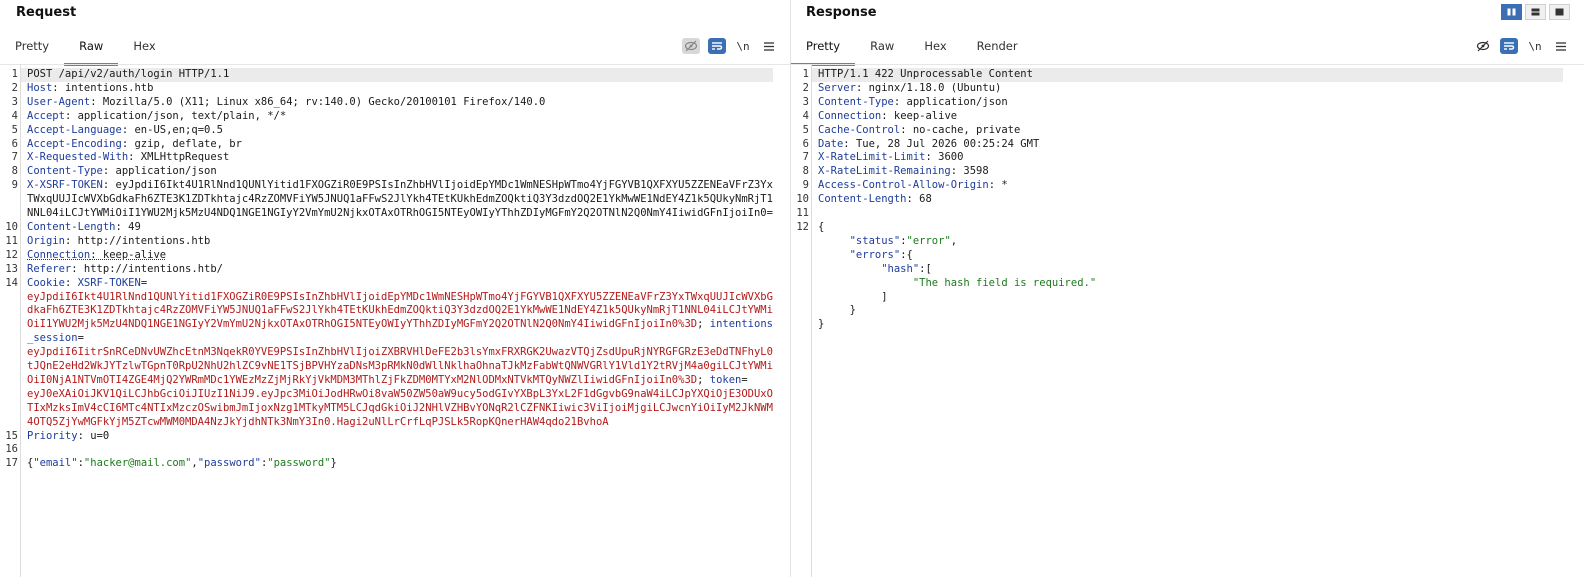 This screenshot has width=1584, height=577. What do you see at coordinates (49, 268) in the screenshot?
I see `header-key: Referer` at bounding box center [49, 268].